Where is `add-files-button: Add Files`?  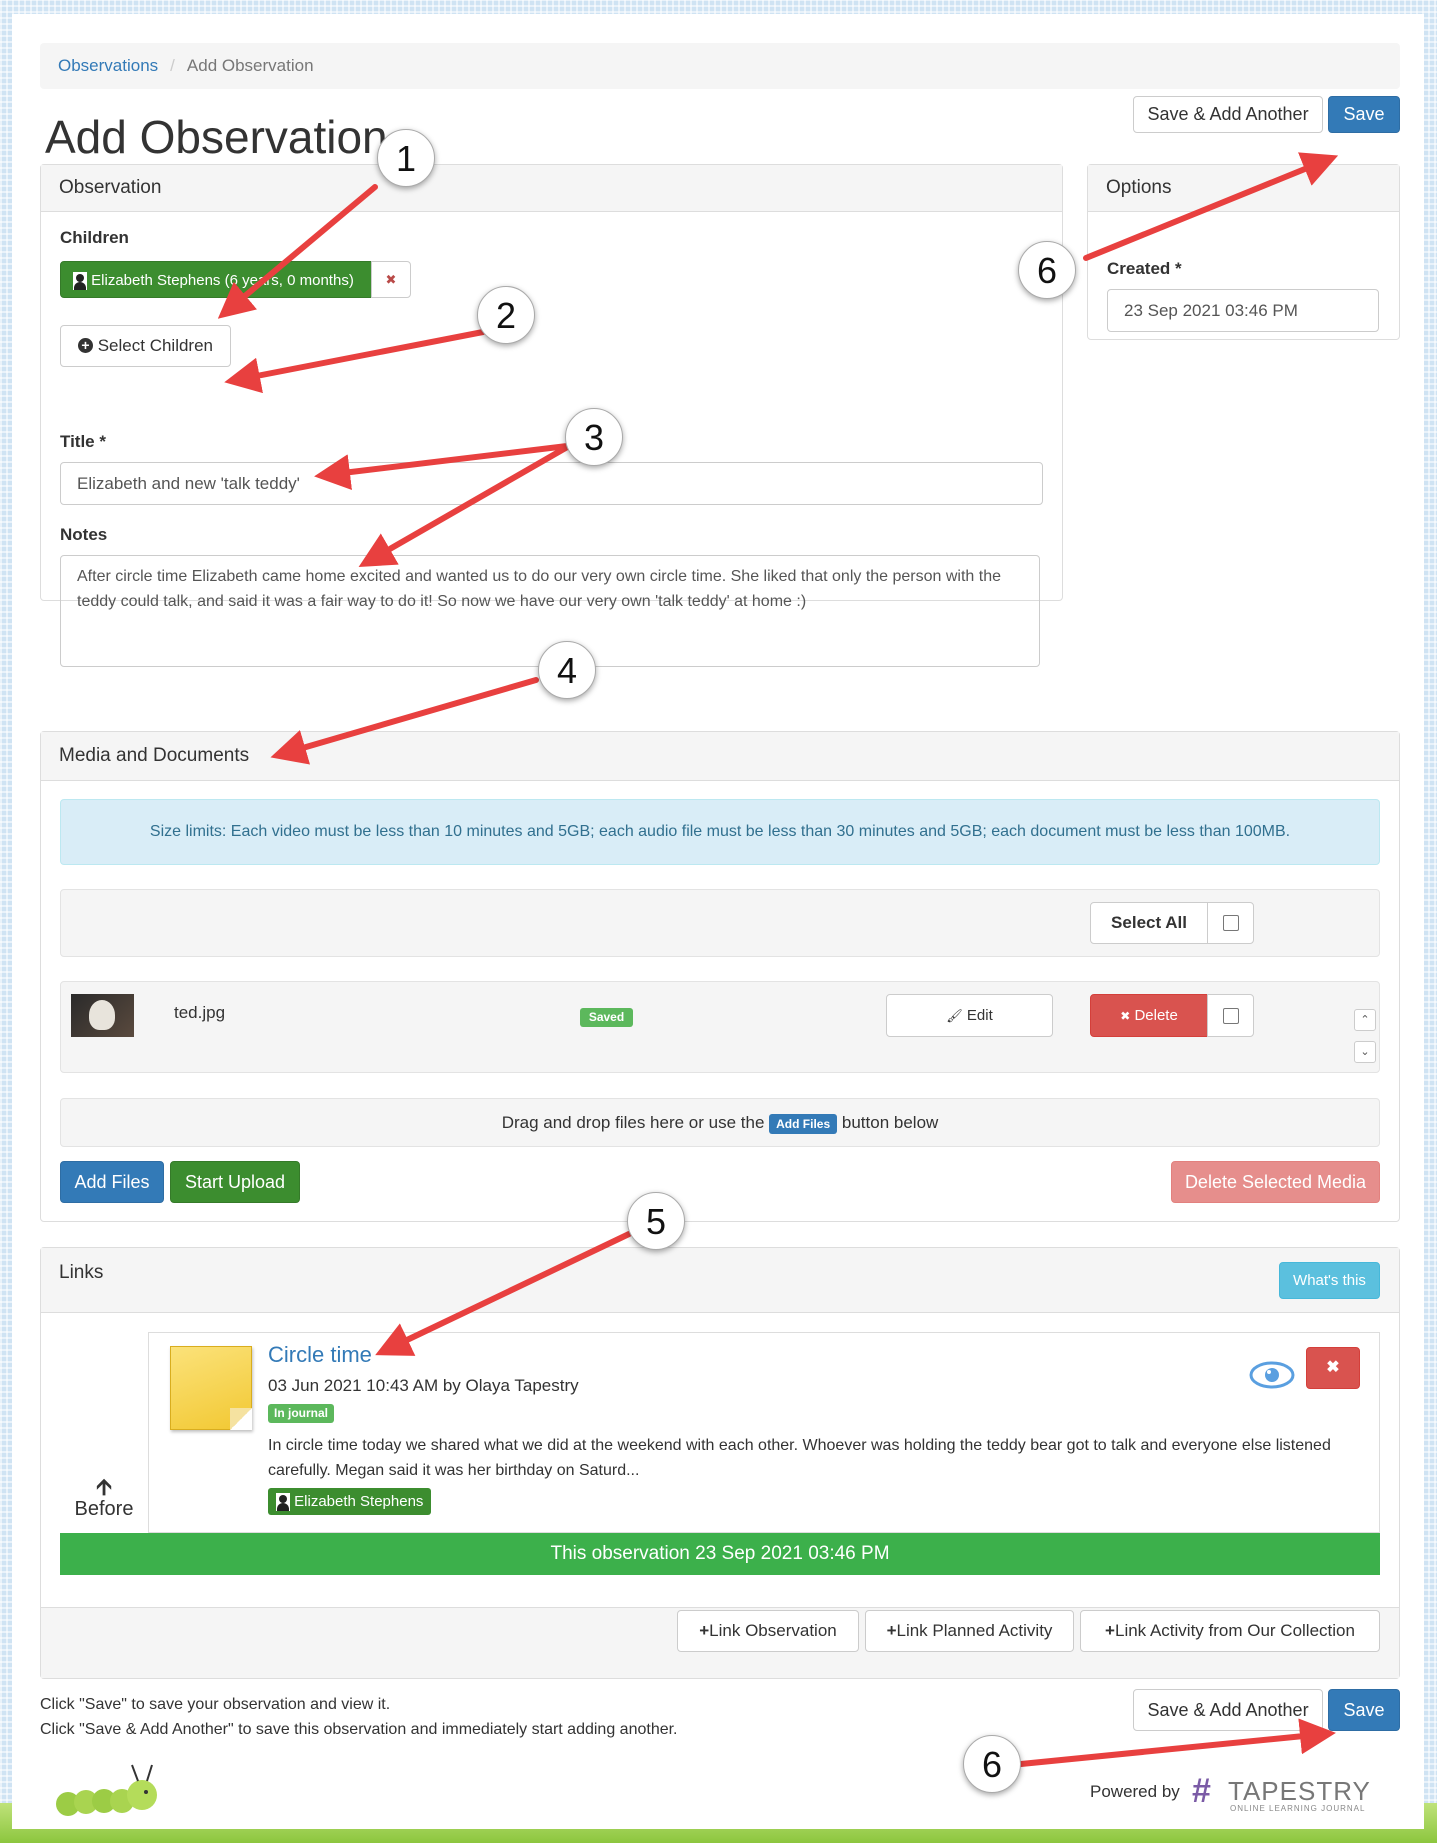 add-files-button: Add Files is located at coordinates (112, 1182).